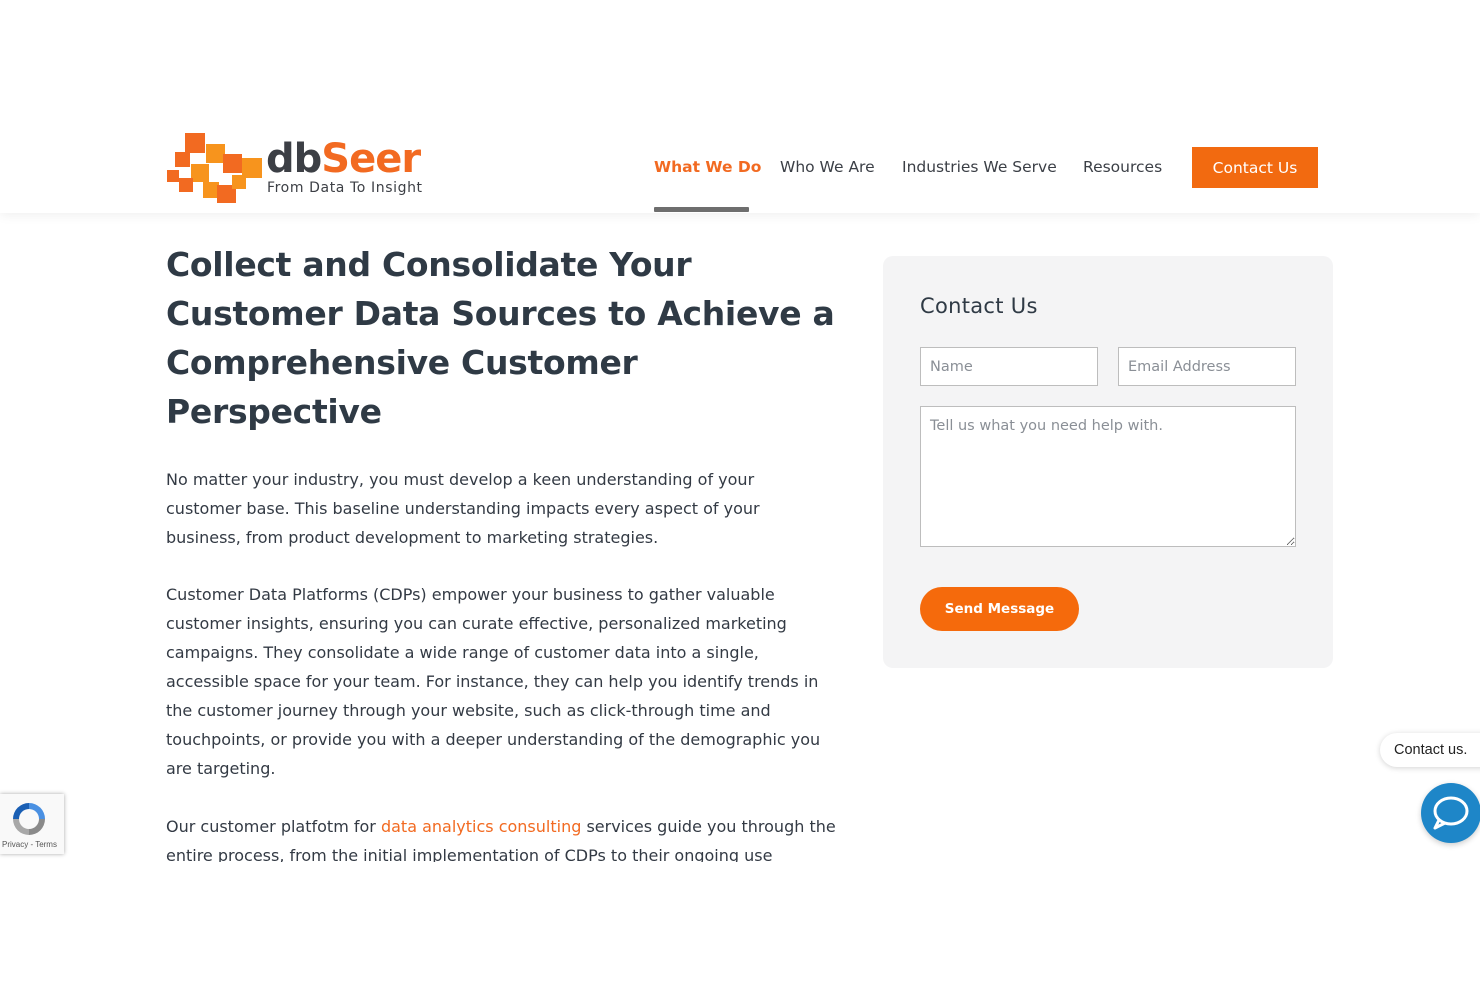 The image size is (1480, 987). I want to click on nav-item-resources: Resources, so click(1122, 167).